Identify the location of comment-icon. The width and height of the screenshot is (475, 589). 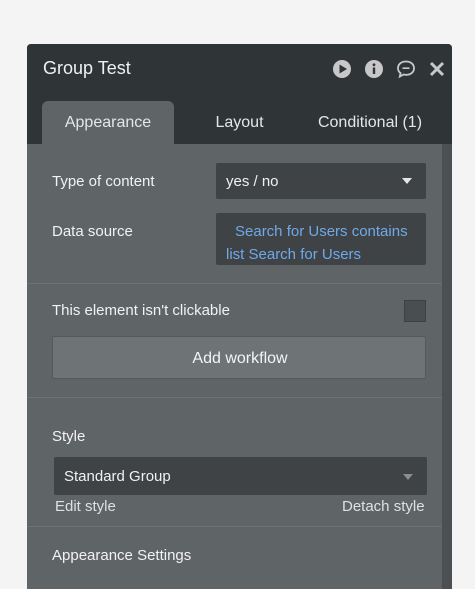
(406, 69).